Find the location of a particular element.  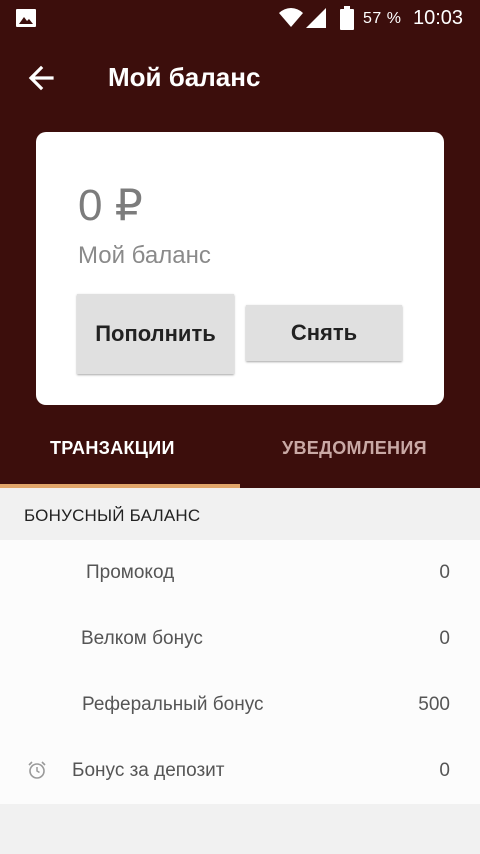

bonus-row-deposit: Бонус за депозит 0 is located at coordinates (240, 771).